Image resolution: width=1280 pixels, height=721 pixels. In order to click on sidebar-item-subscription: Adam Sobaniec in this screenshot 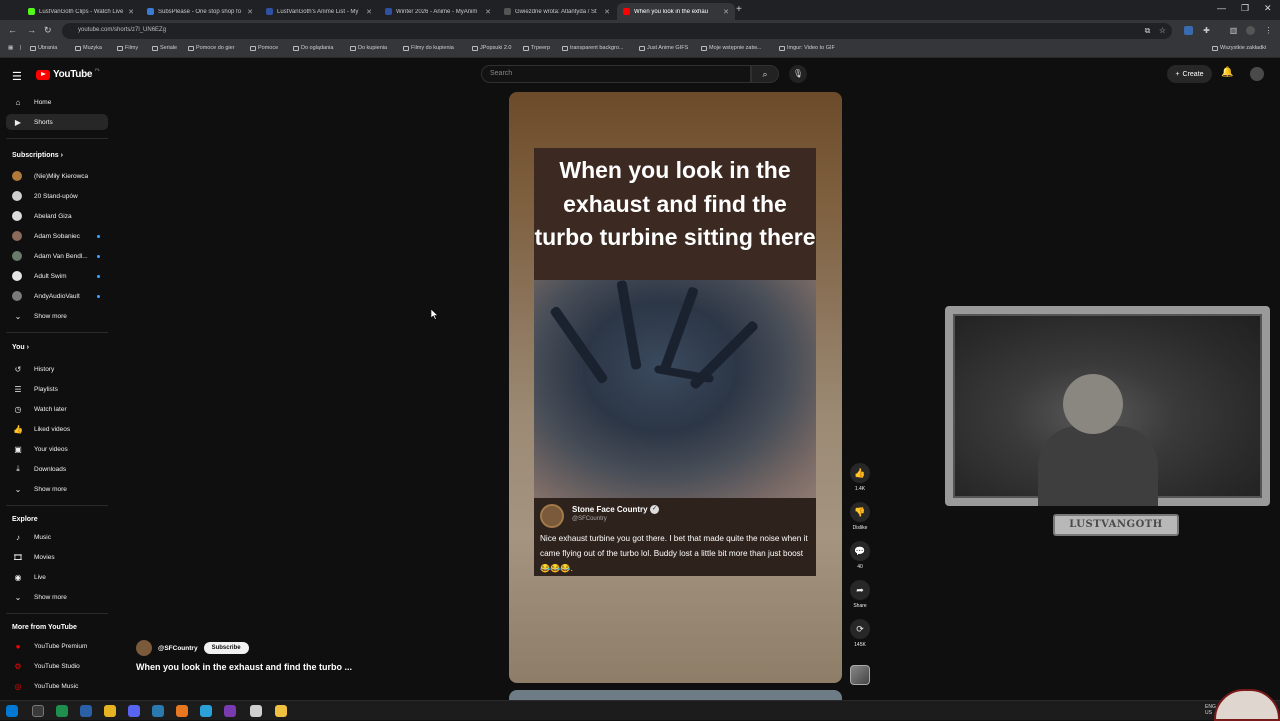, I will do `click(57, 236)`.